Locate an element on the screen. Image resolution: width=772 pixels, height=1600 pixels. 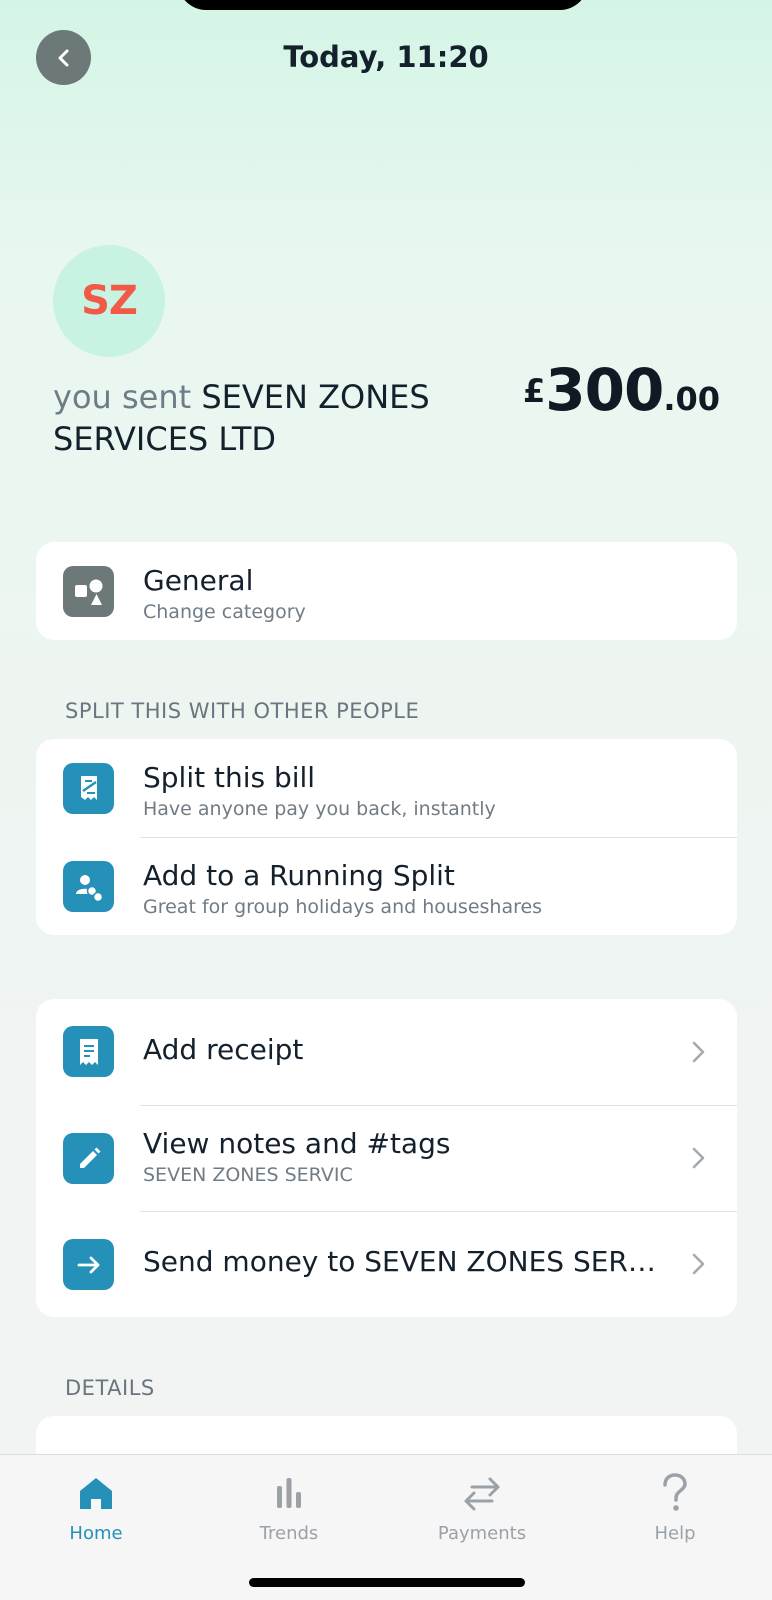
tab-help-label: Help is located at coordinates (675, 1533).